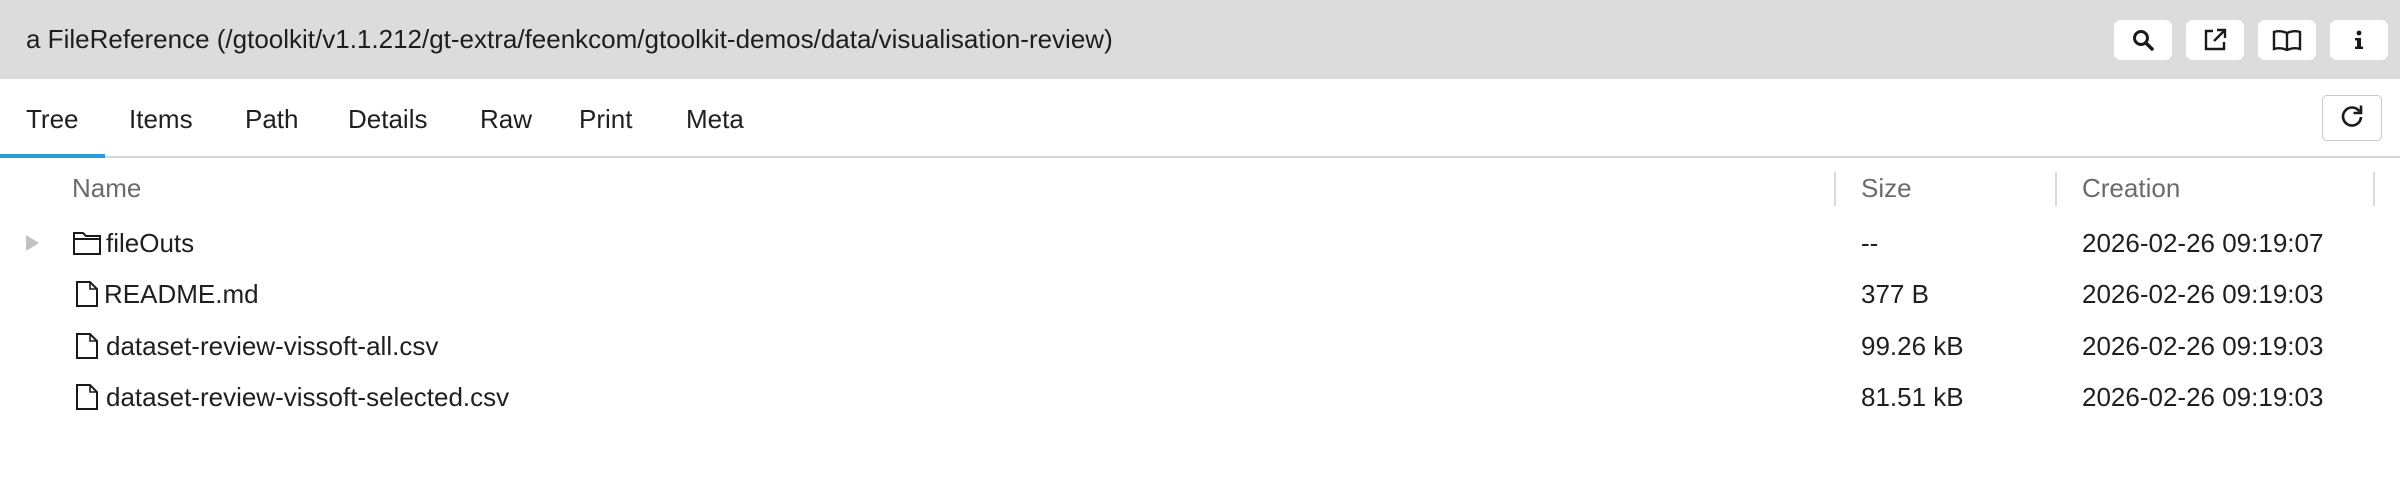  I want to click on search-button, so click(2143, 40).